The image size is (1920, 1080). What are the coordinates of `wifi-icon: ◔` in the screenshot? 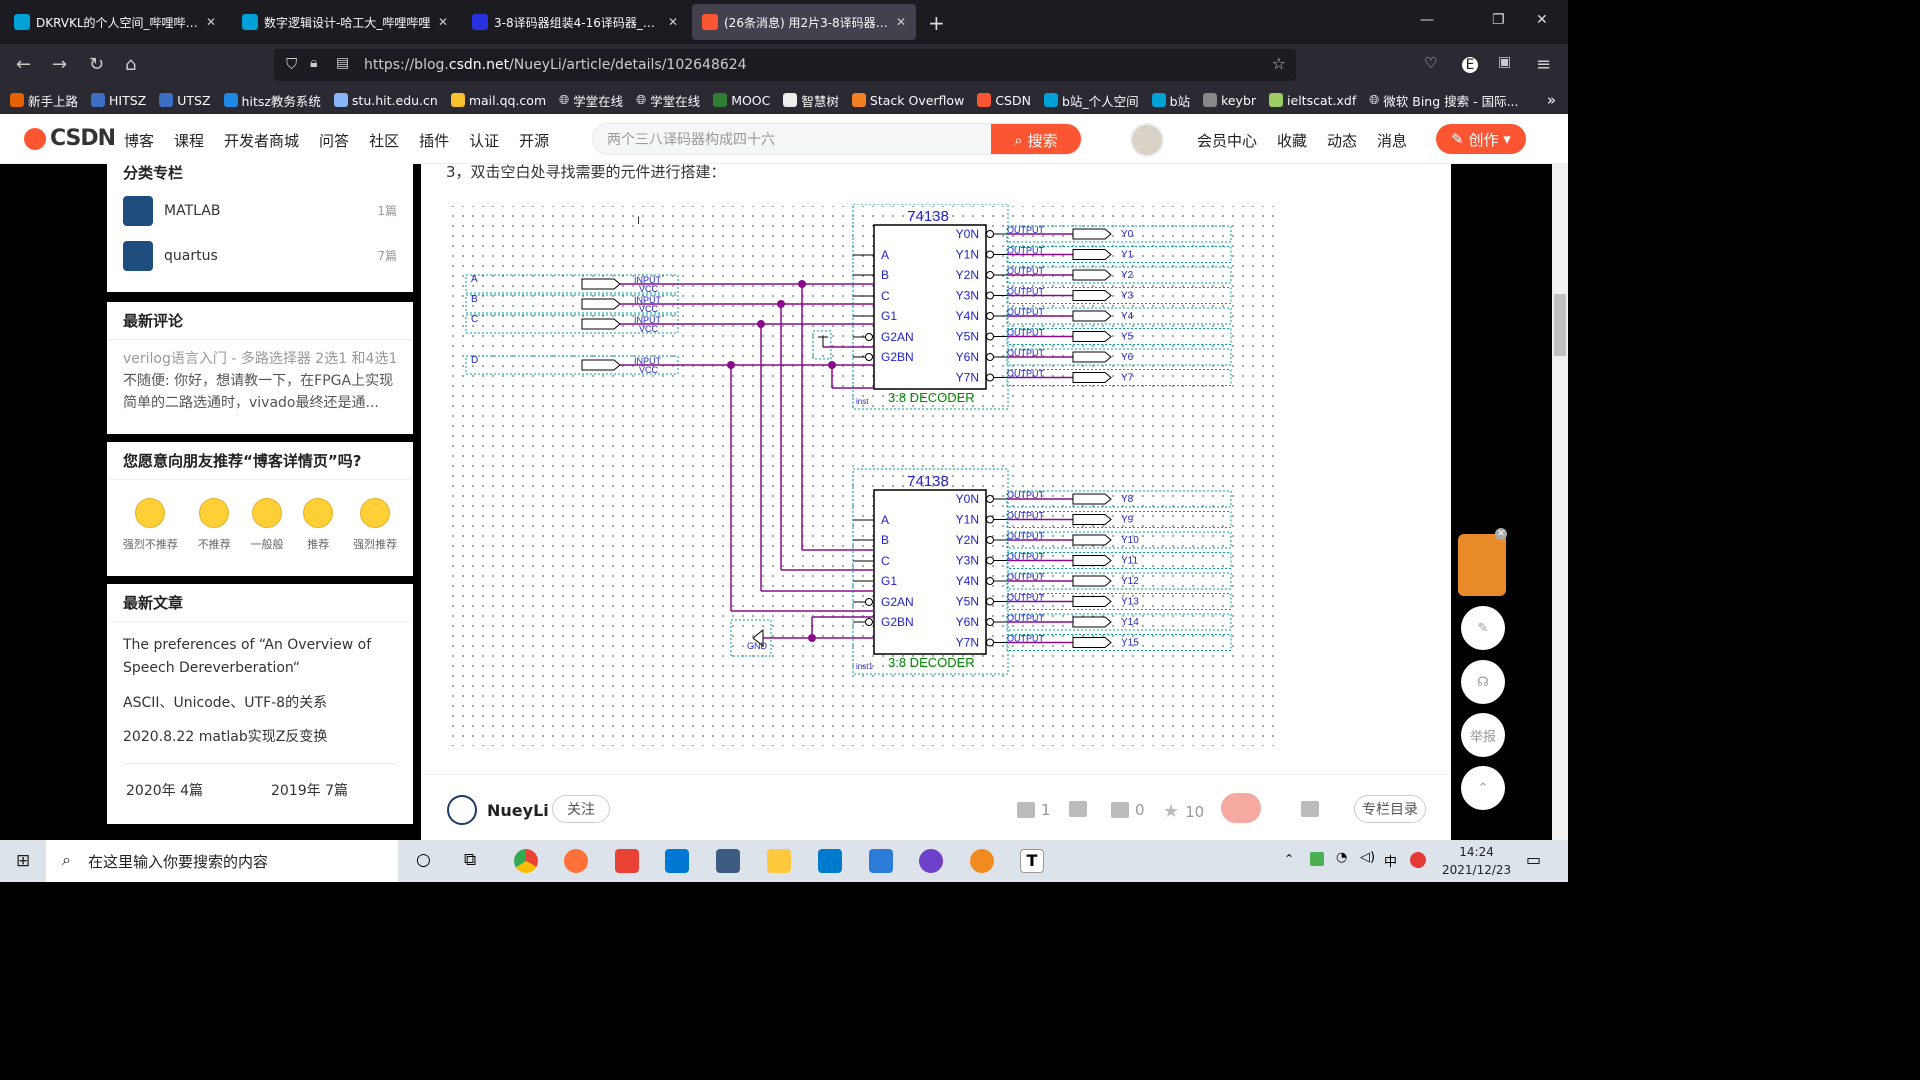 It's located at (1341, 857).